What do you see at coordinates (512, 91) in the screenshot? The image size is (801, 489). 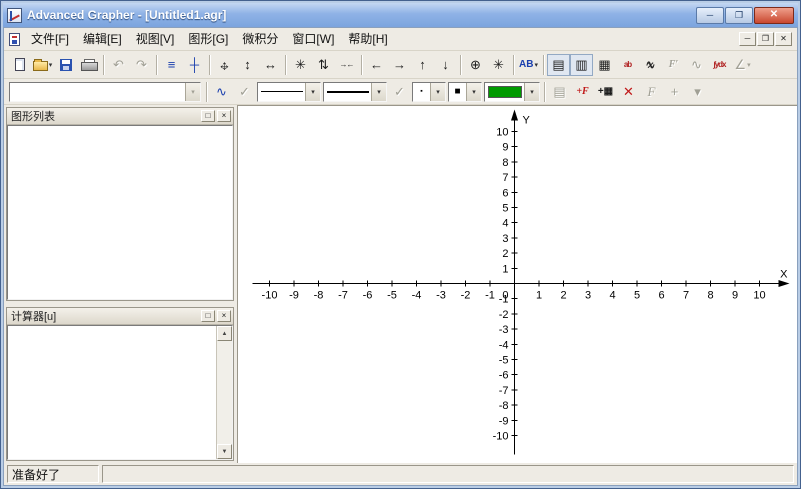 I see `color-combo: ▾` at bounding box center [512, 91].